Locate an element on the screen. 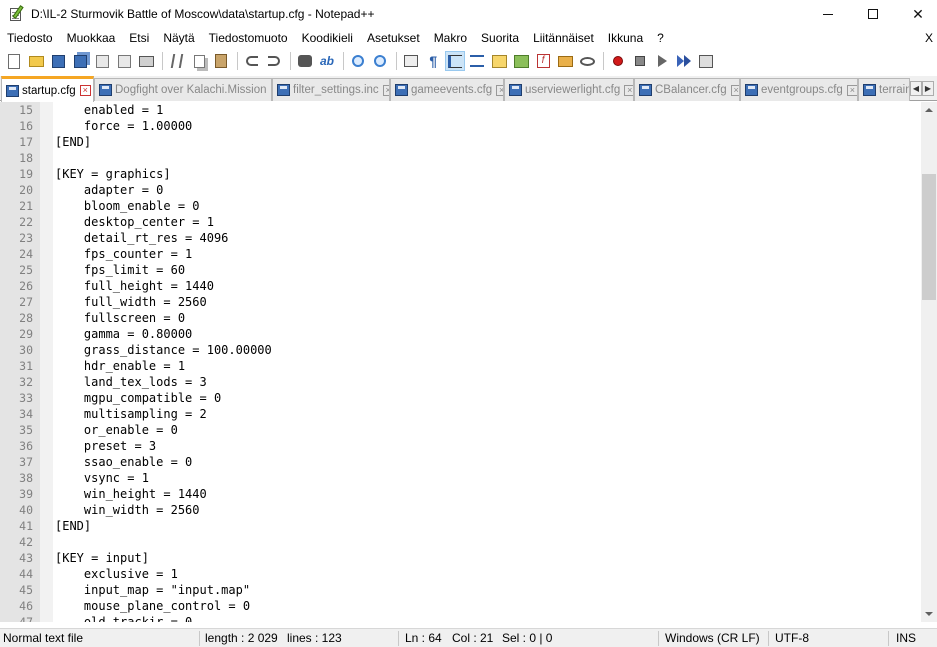 The height and width of the screenshot is (647, 937). menu-ikkuna: Ikkuna is located at coordinates (625, 38).